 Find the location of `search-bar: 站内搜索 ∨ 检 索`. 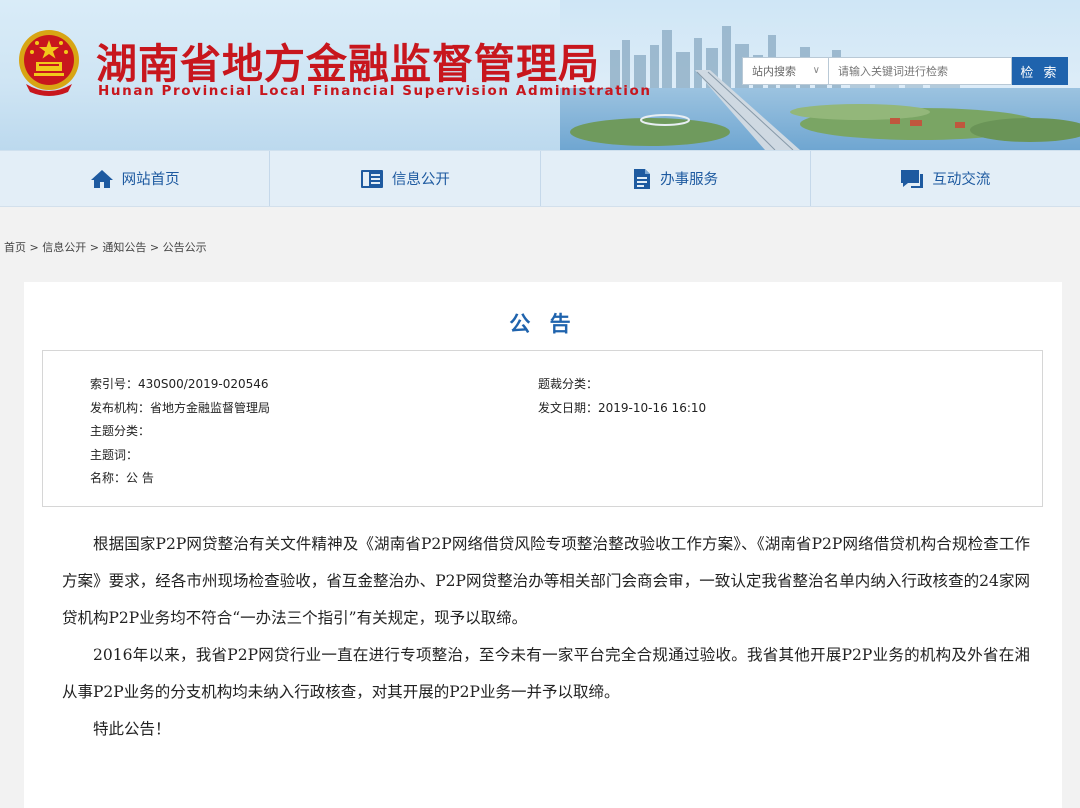

search-bar: 站内搜索 ∨ 检 索 is located at coordinates (905, 71).